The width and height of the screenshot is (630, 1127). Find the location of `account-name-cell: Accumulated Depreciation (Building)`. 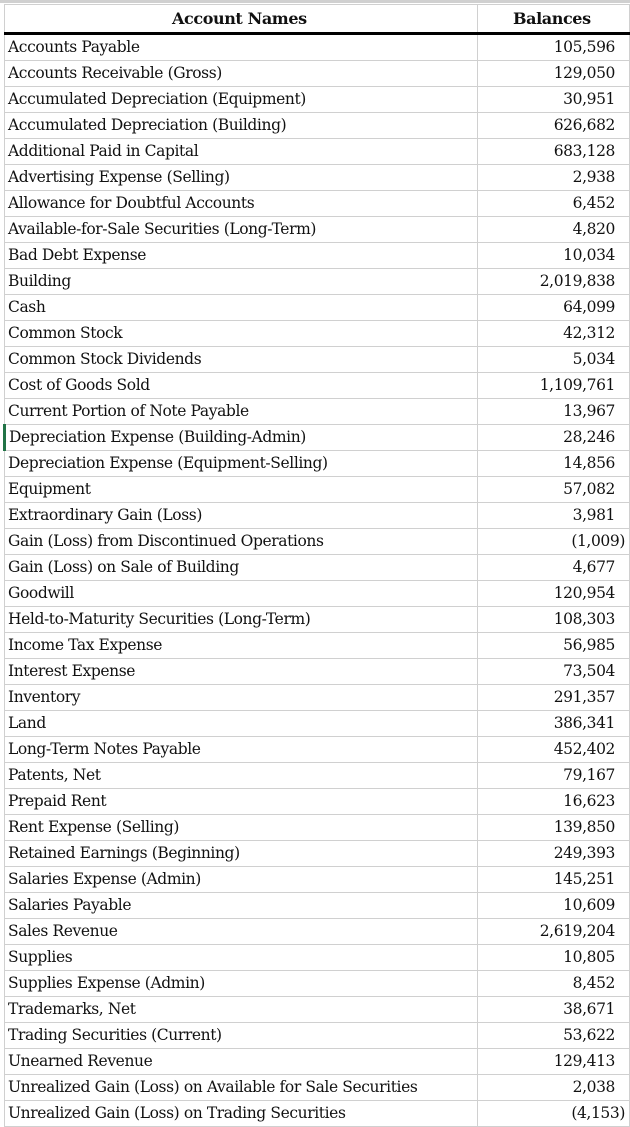

account-name-cell: Accumulated Depreciation (Building) is located at coordinates (241, 125).